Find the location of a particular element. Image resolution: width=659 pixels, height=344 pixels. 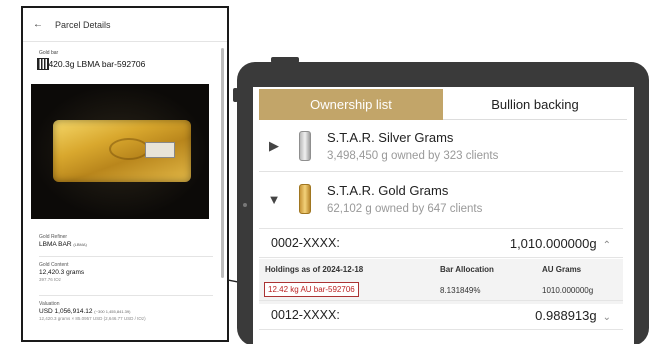

gold-ingot-image is located at coordinates (122, 151).